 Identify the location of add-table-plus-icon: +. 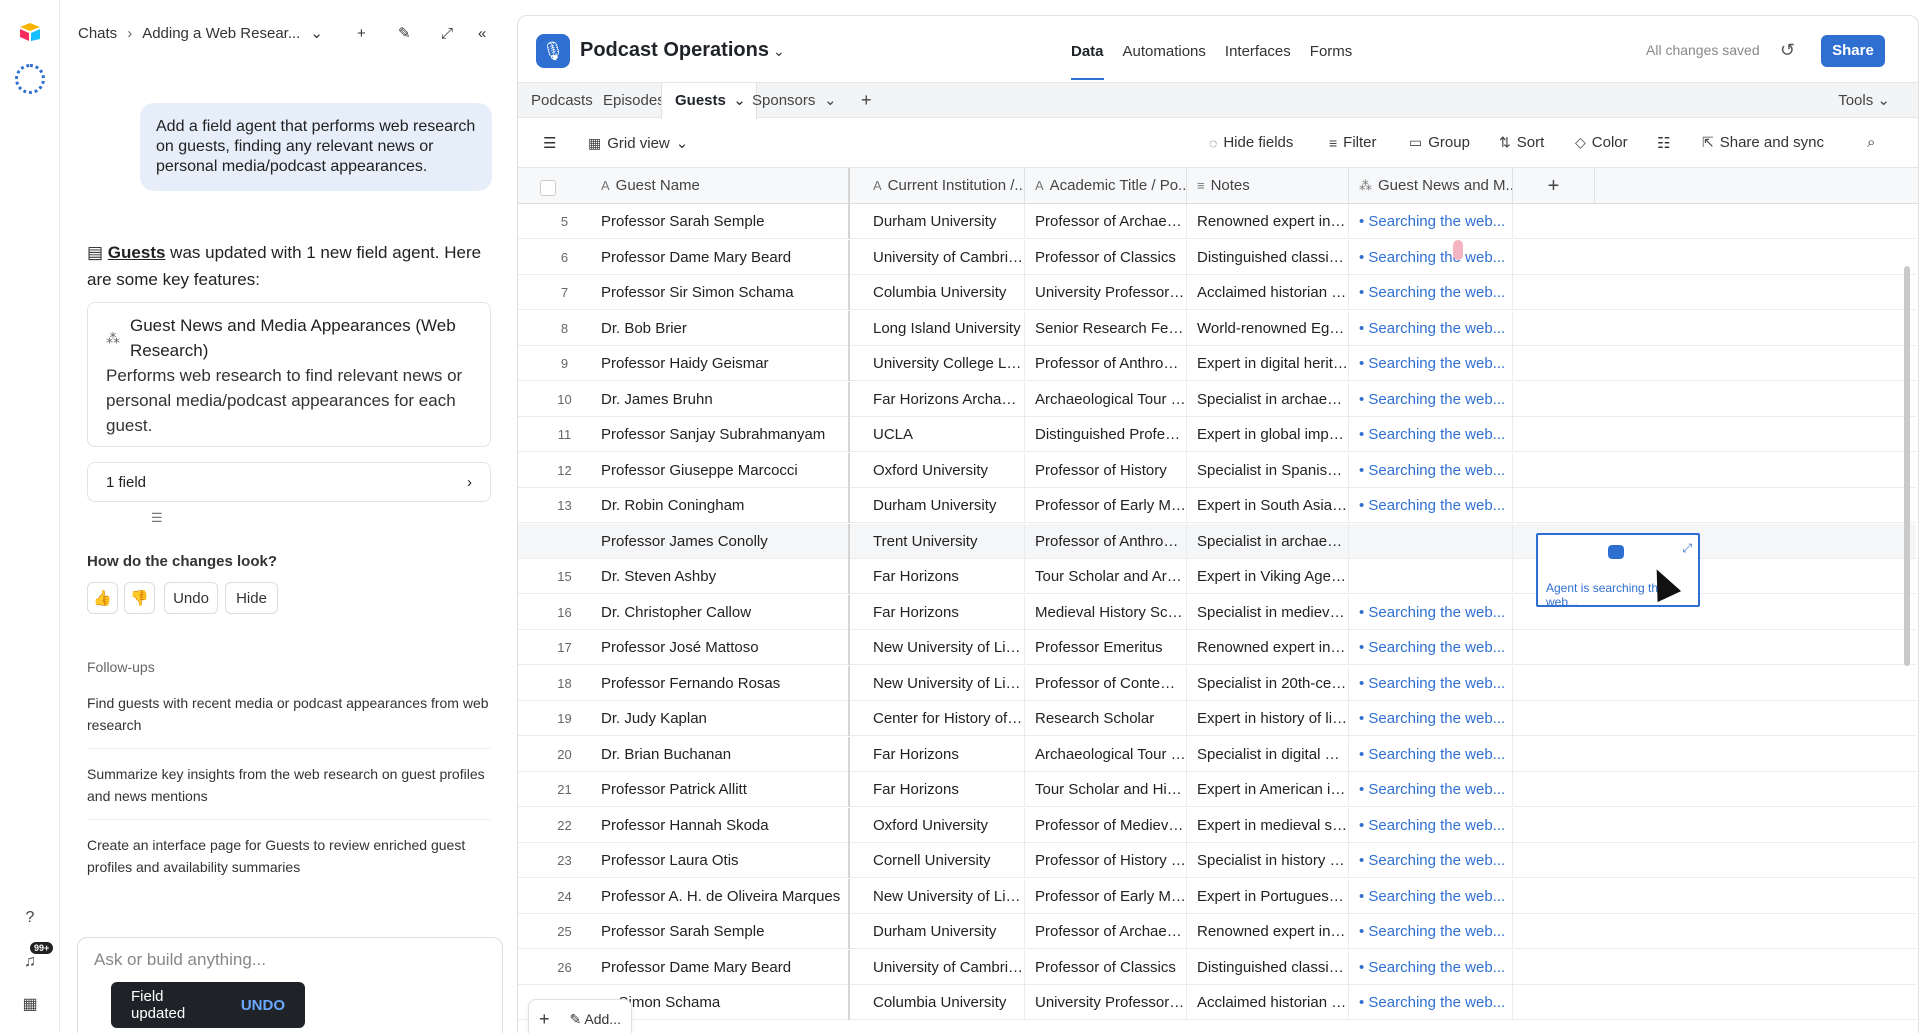
(866, 100).